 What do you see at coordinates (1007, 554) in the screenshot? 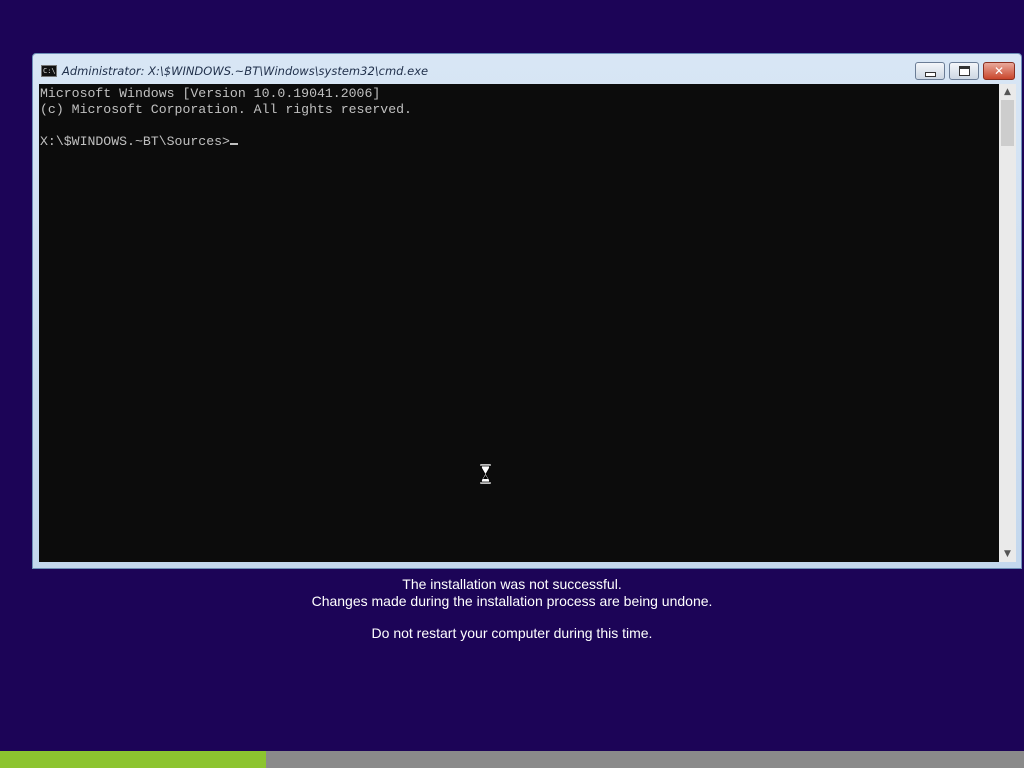
I see `scroll-down-icon: ▼` at bounding box center [1007, 554].